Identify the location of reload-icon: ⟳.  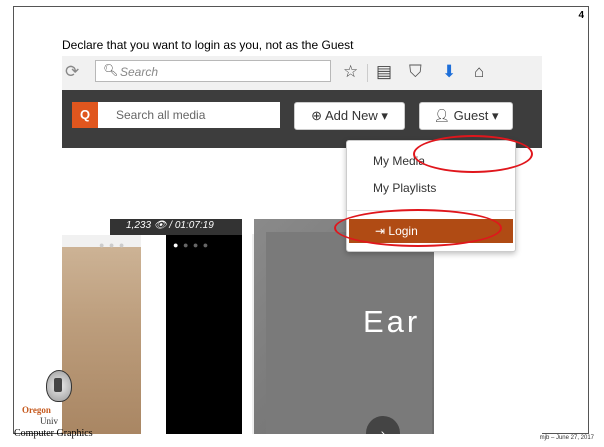
(72, 72).